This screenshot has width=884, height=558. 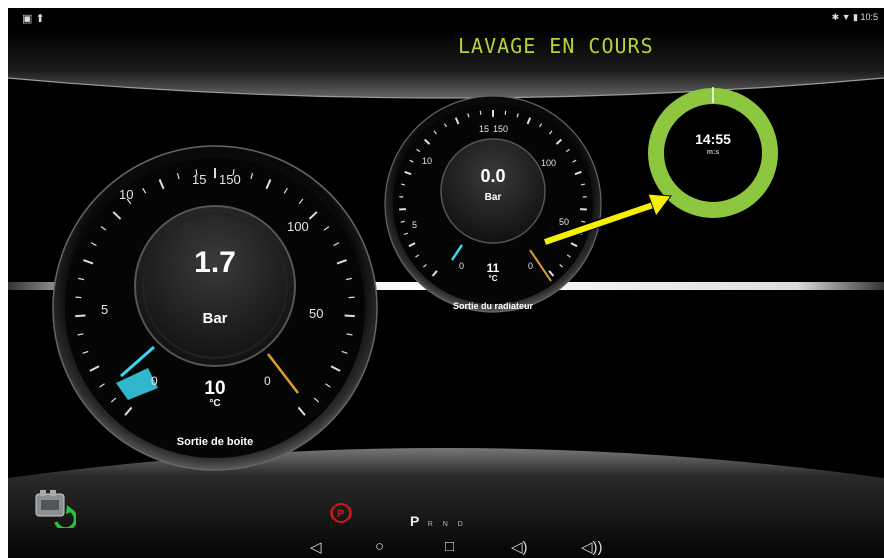 What do you see at coordinates (215, 262) in the screenshot?
I see `left-pressure-value: 1.7` at bounding box center [215, 262].